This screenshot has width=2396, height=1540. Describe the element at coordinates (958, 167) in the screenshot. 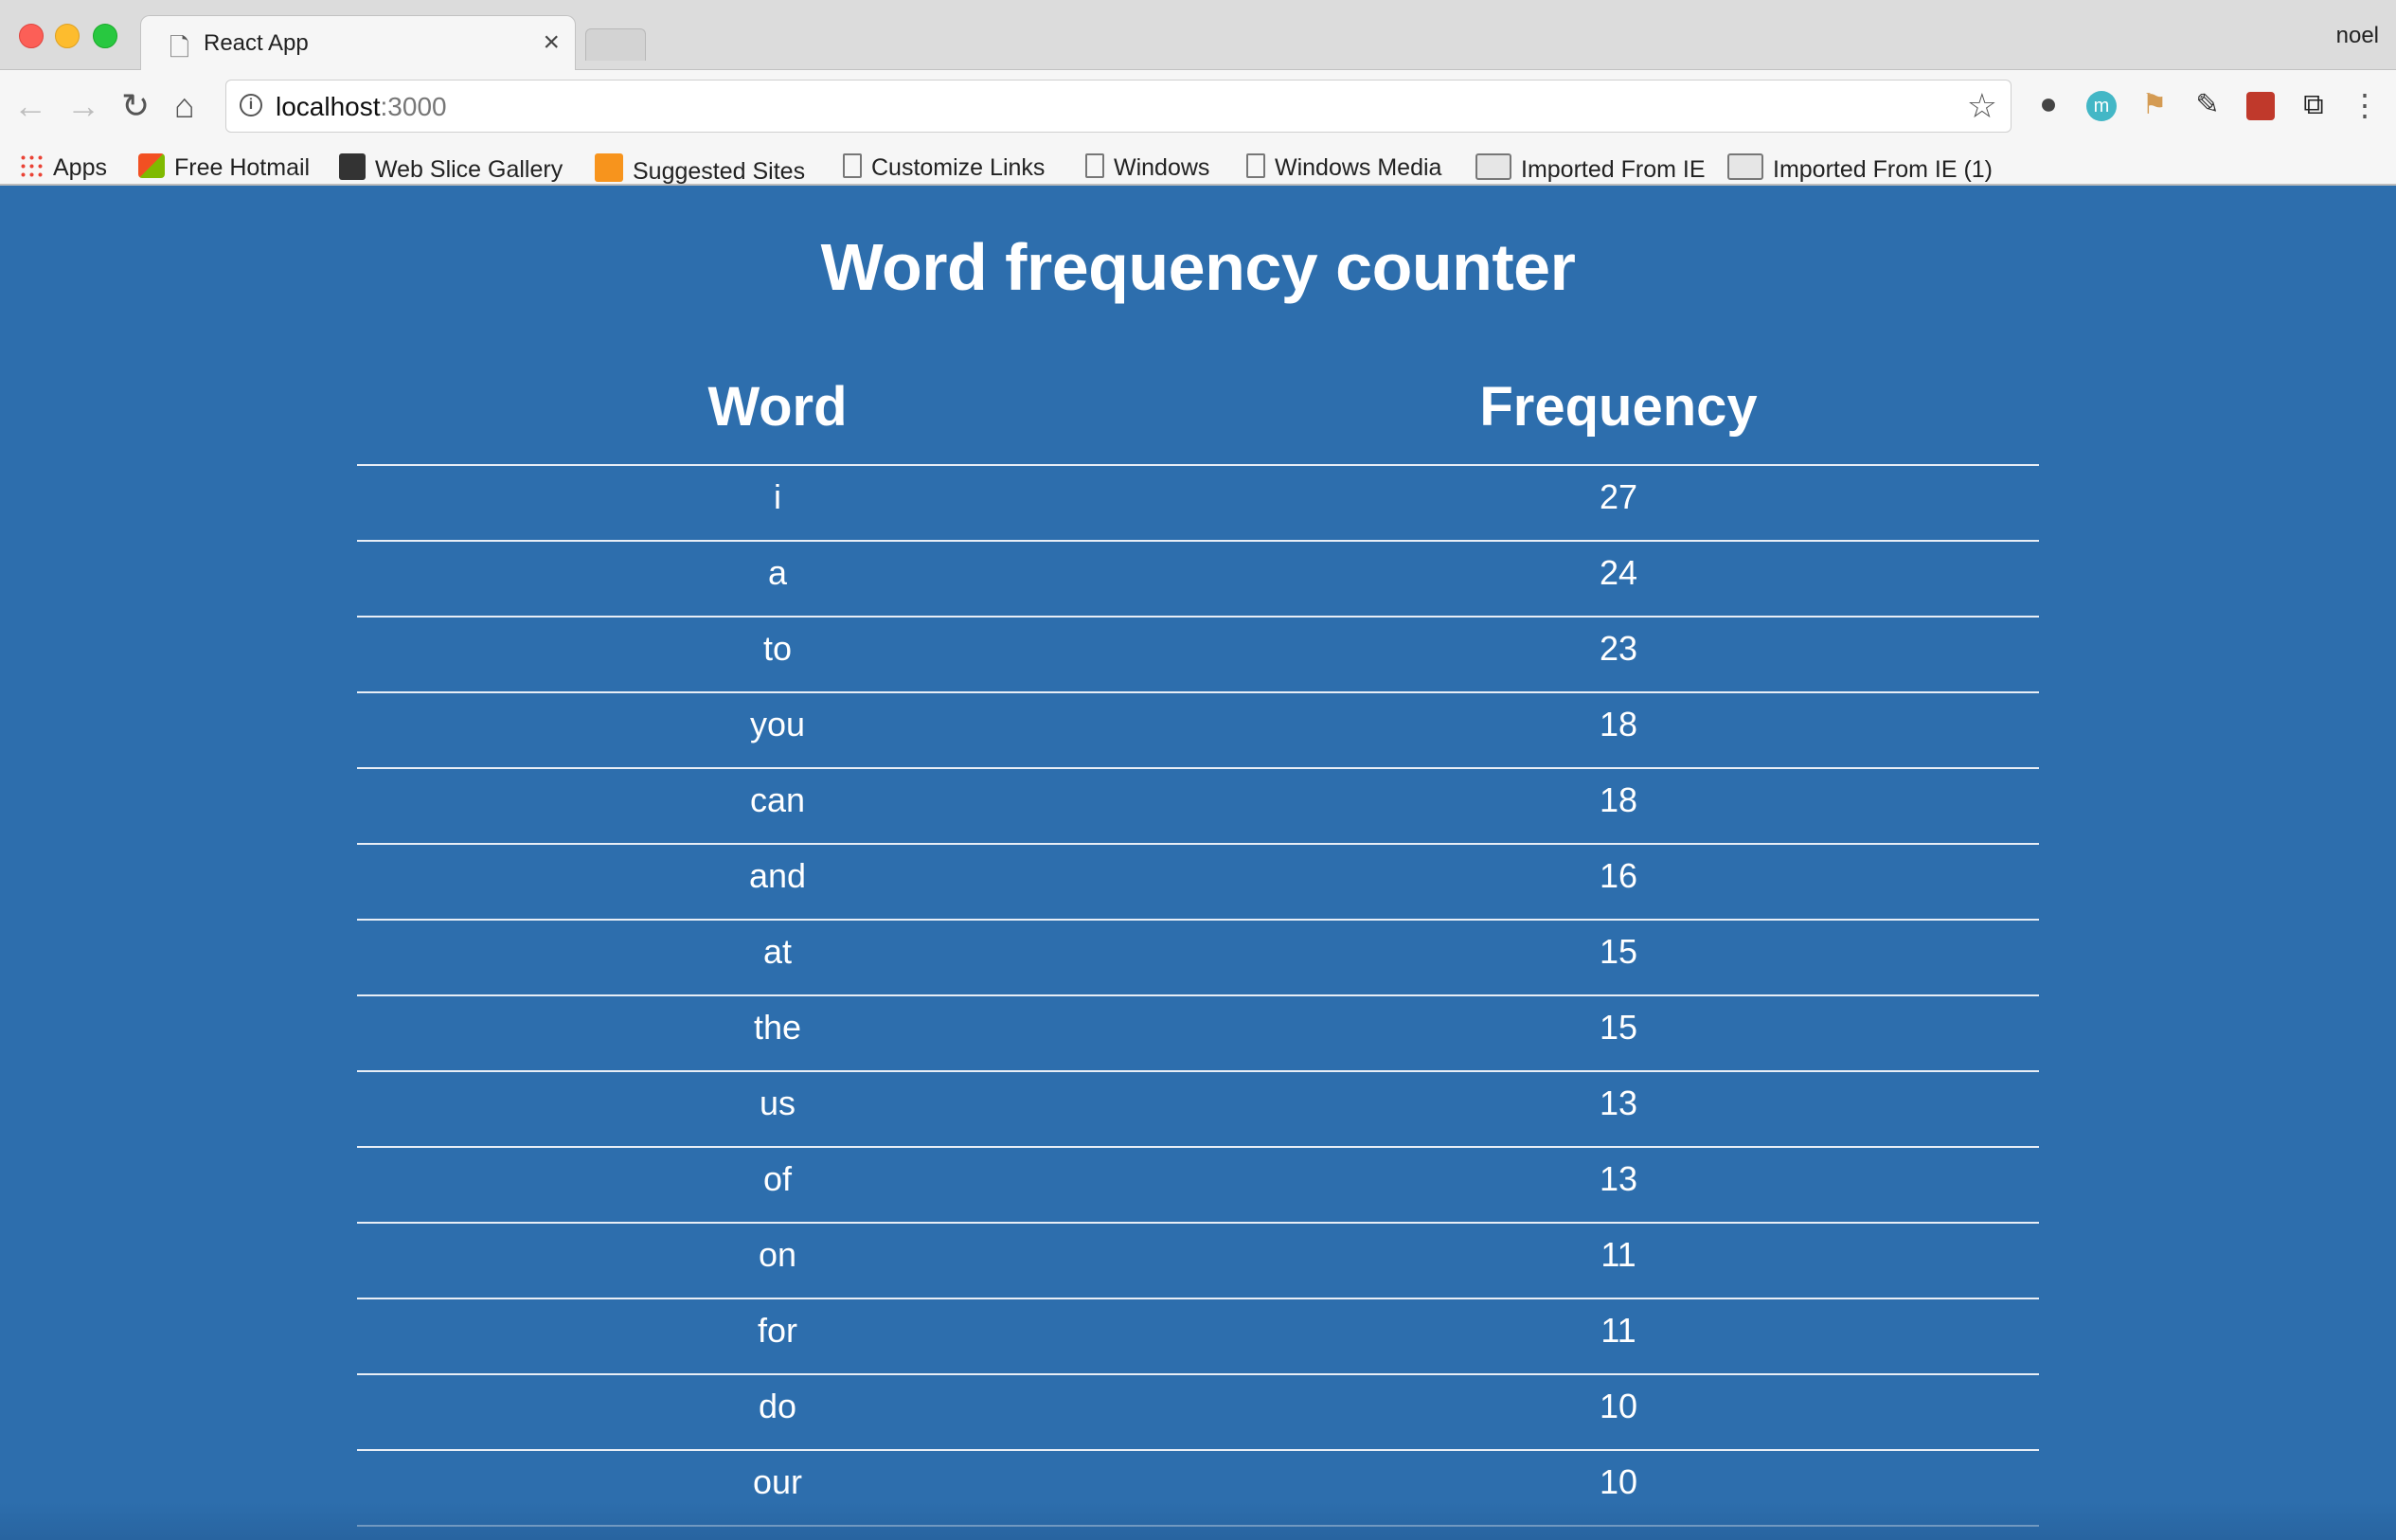

I see `bookmark-label: Customize Links` at that location.